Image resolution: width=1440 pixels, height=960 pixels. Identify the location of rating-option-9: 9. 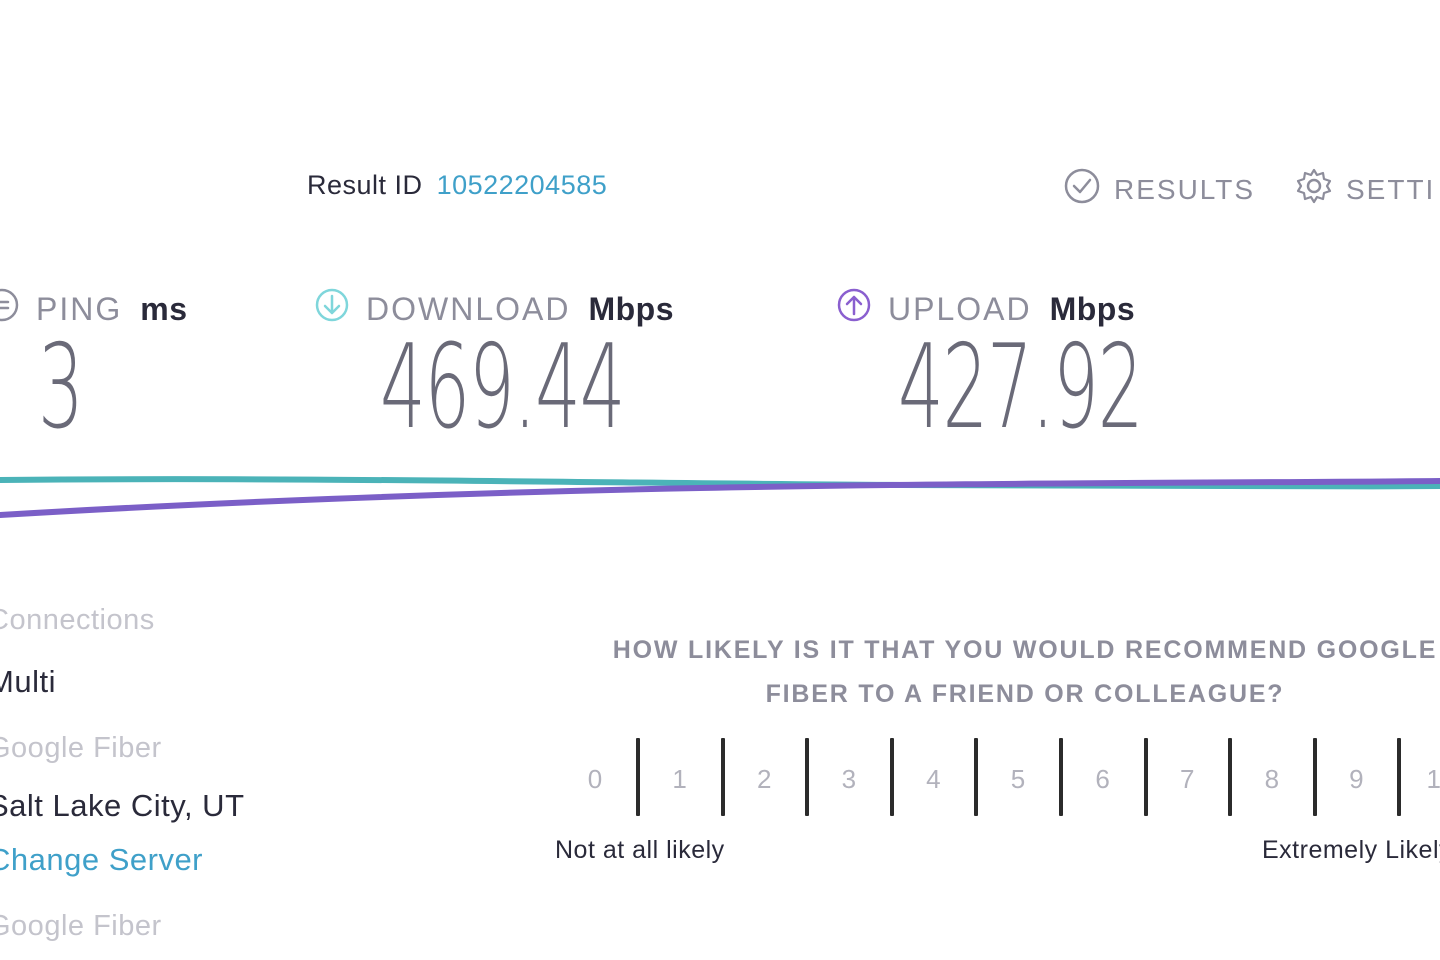
(1356, 779).